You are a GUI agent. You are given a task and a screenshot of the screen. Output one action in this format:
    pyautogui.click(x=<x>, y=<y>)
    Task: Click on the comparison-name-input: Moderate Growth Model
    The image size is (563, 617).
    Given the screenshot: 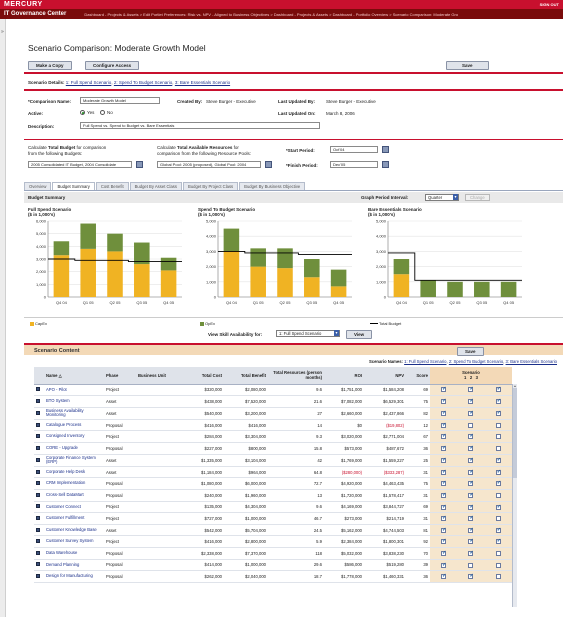 What is the action you would take?
    pyautogui.click(x=120, y=100)
    